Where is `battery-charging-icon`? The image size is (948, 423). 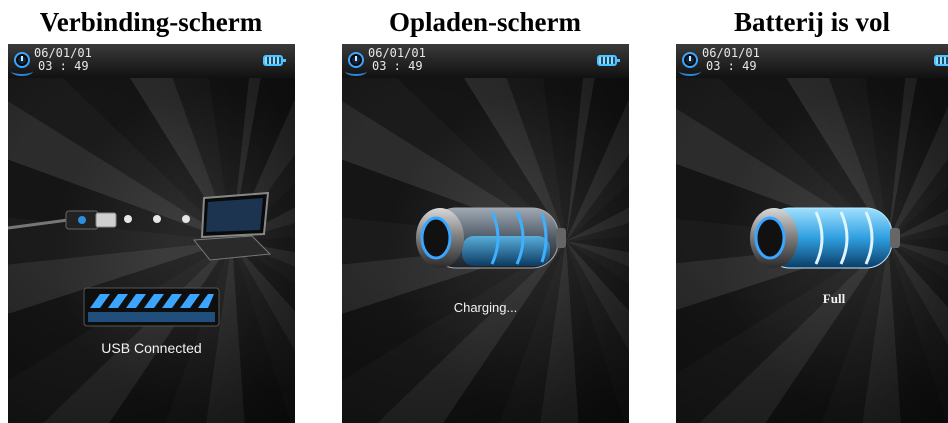 battery-charging-icon is located at coordinates (491, 238).